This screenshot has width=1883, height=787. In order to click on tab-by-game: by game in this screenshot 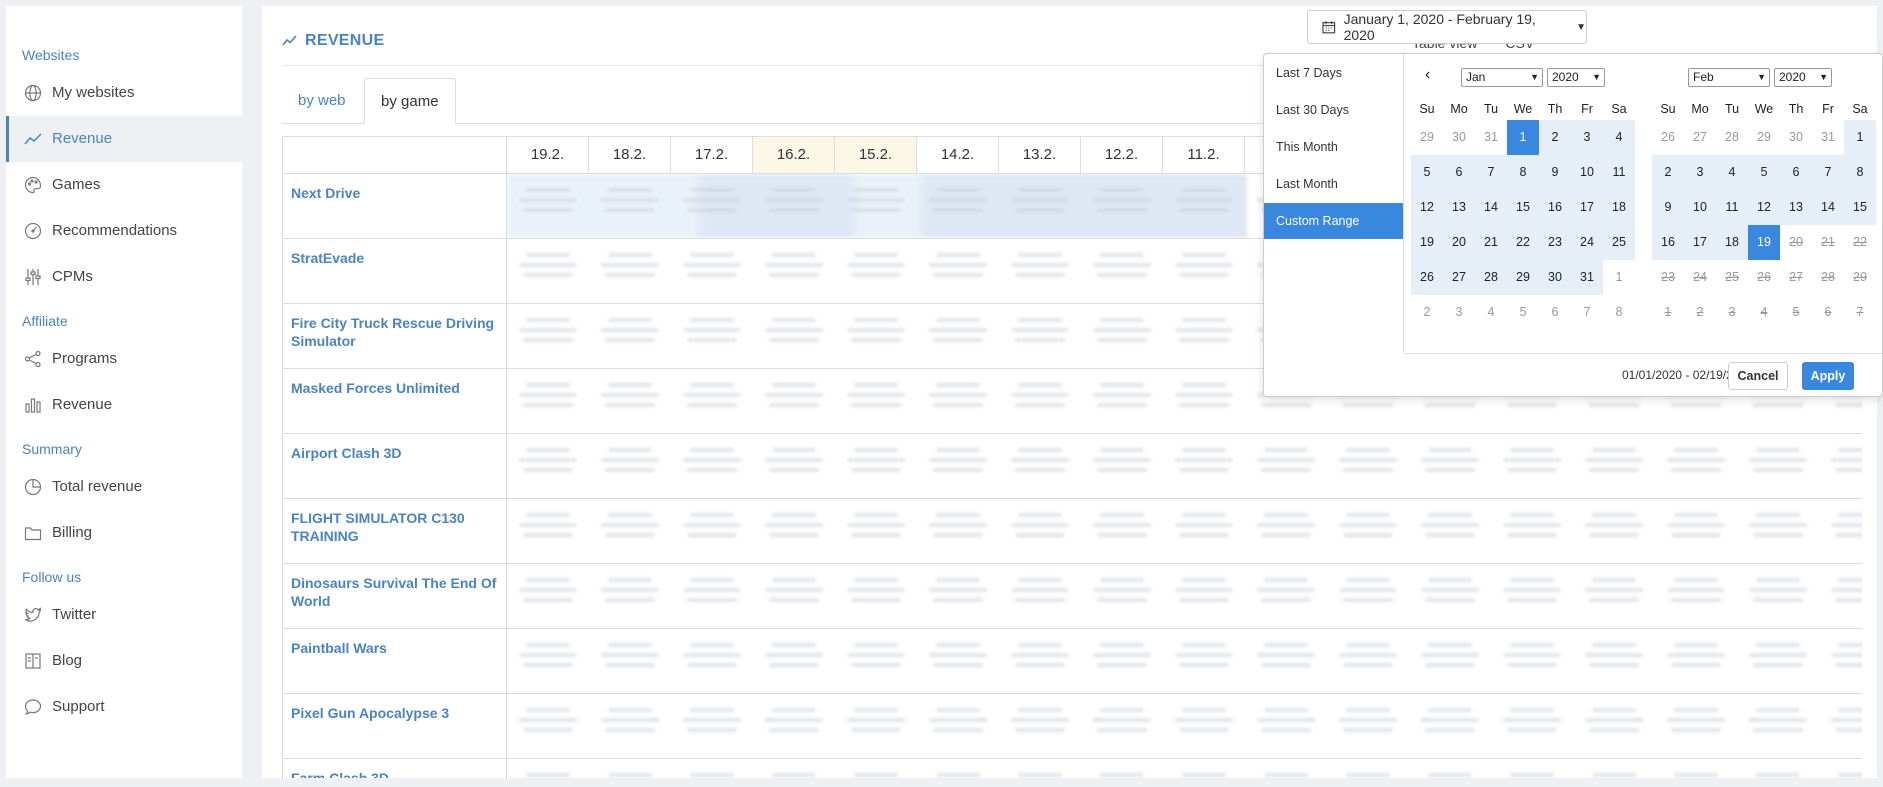, I will do `click(410, 101)`.